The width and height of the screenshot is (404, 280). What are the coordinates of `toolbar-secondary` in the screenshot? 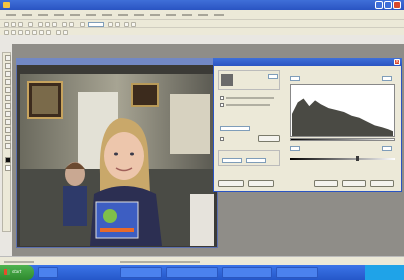 It's located at (202, 31).